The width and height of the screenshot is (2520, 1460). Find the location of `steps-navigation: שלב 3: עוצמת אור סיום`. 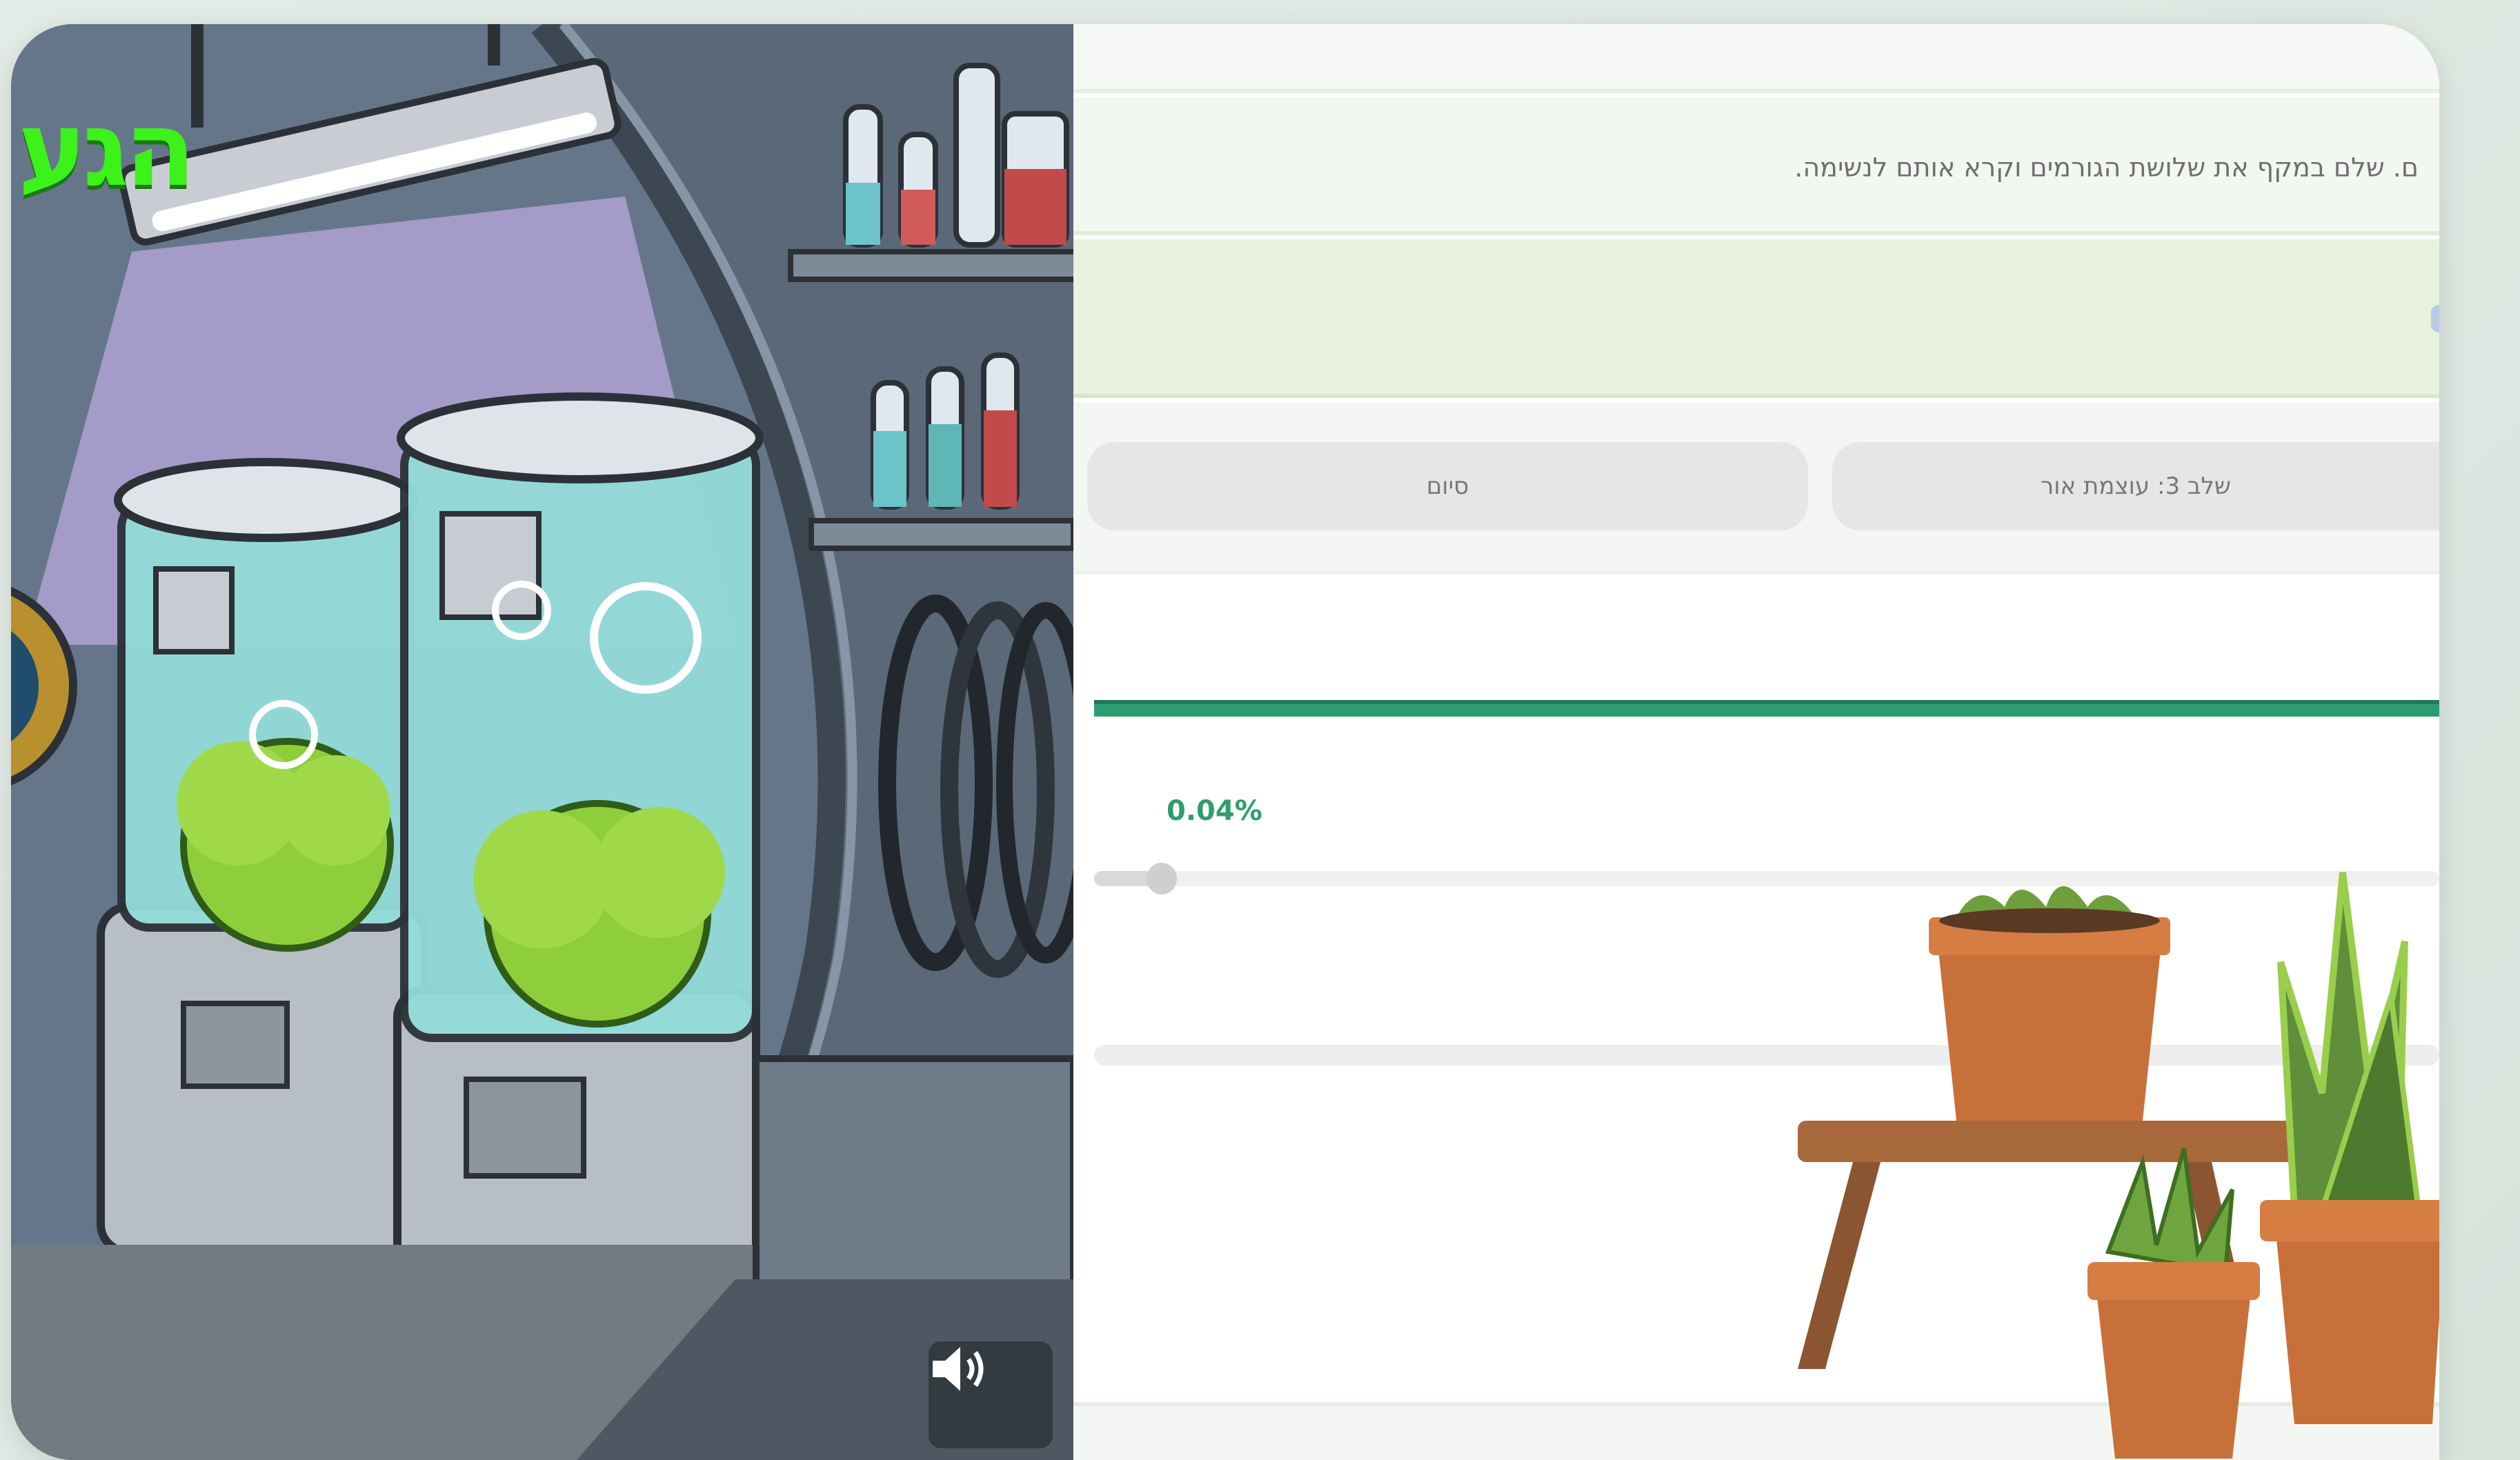

steps-navigation: שלב 3: עוצמת אור סיום is located at coordinates (1756, 488).